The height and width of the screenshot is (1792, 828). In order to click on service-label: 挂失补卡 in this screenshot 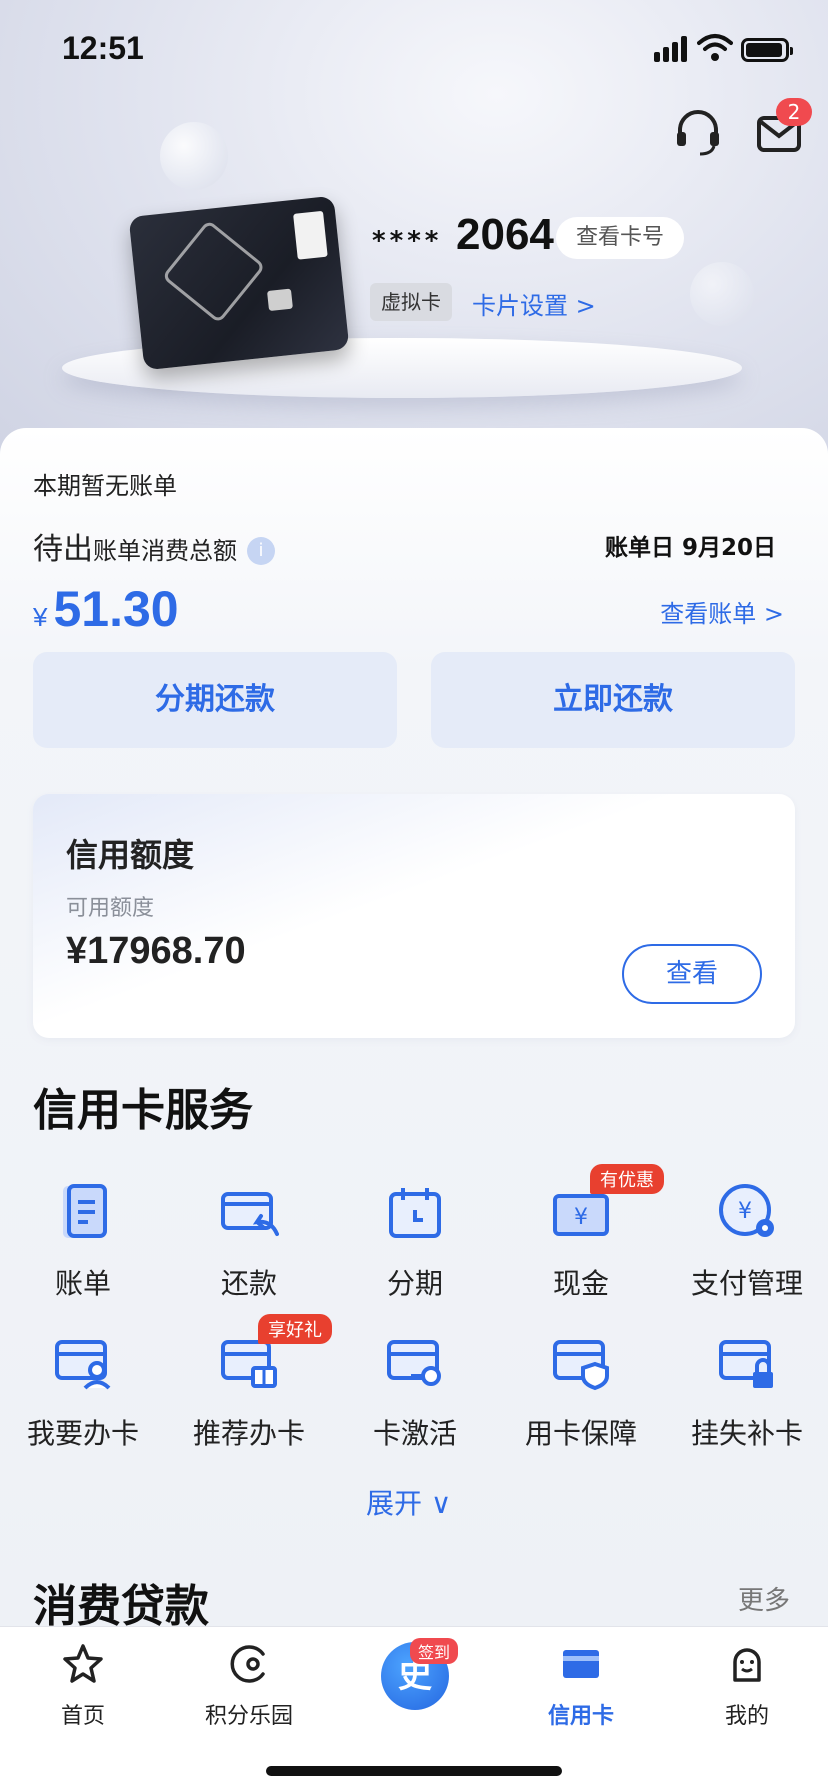, I will do `click(746, 1433)`.